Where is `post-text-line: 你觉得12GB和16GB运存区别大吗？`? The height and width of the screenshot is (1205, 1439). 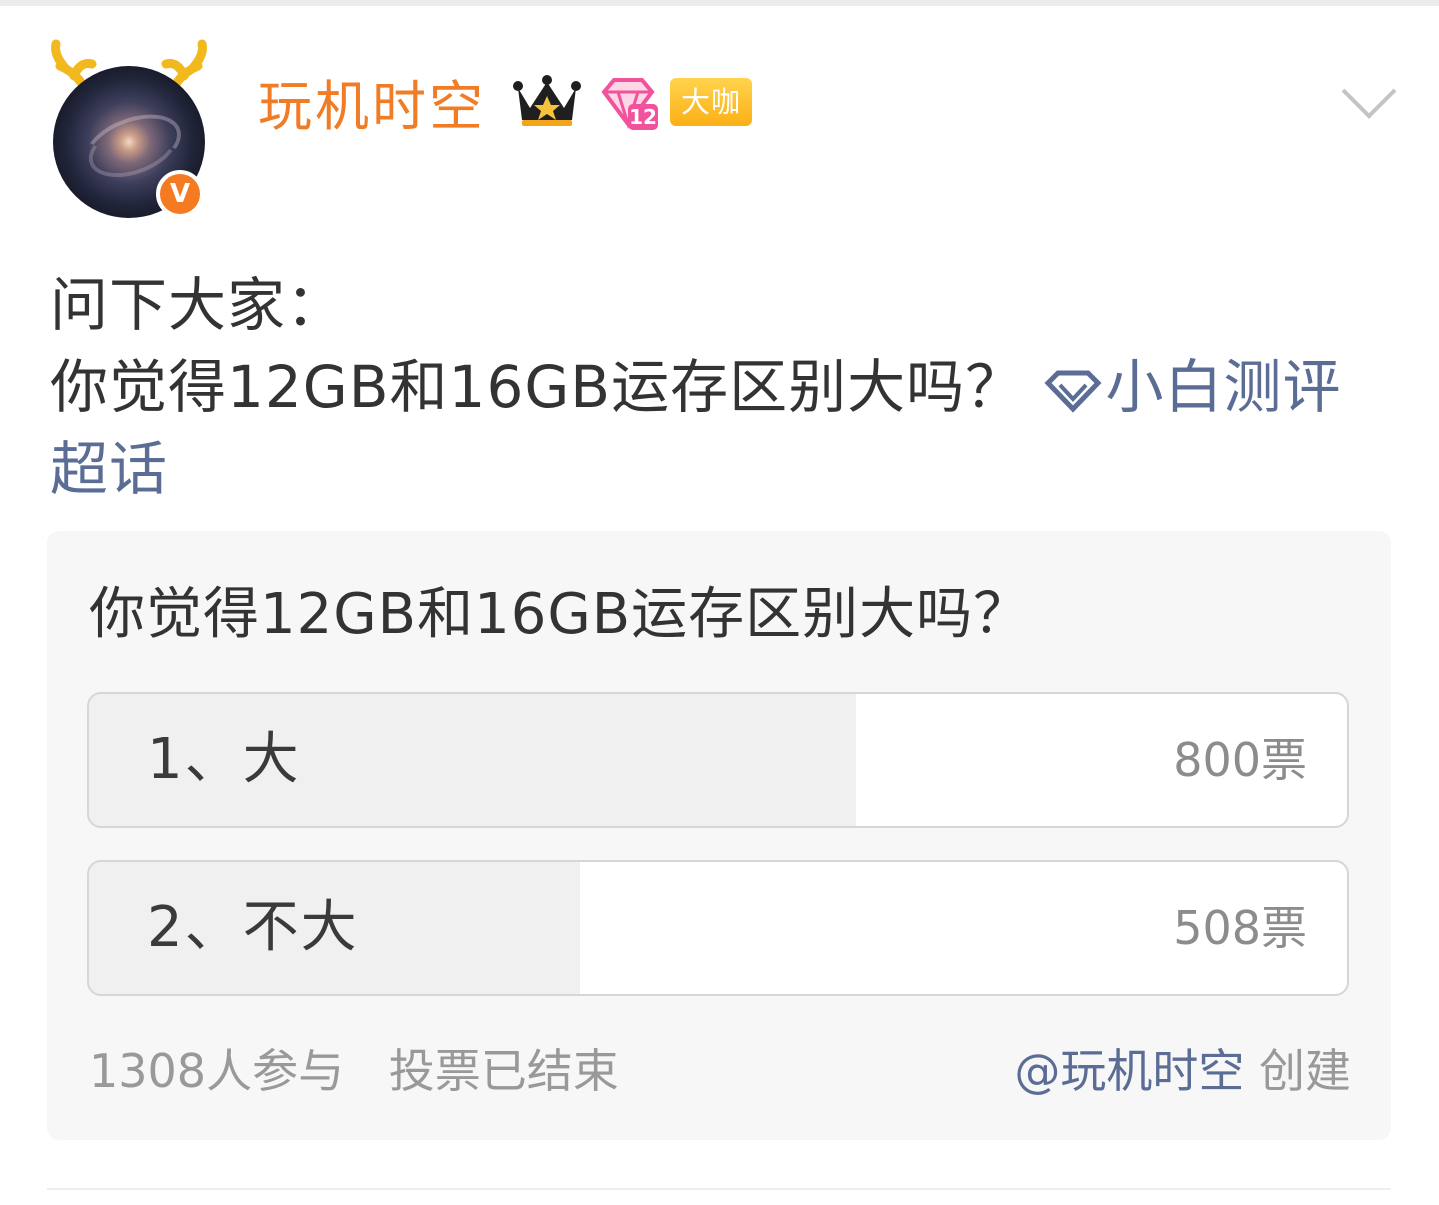 post-text-line: 你觉得12GB和16GB运存区别大吗？ is located at coordinates (537, 387).